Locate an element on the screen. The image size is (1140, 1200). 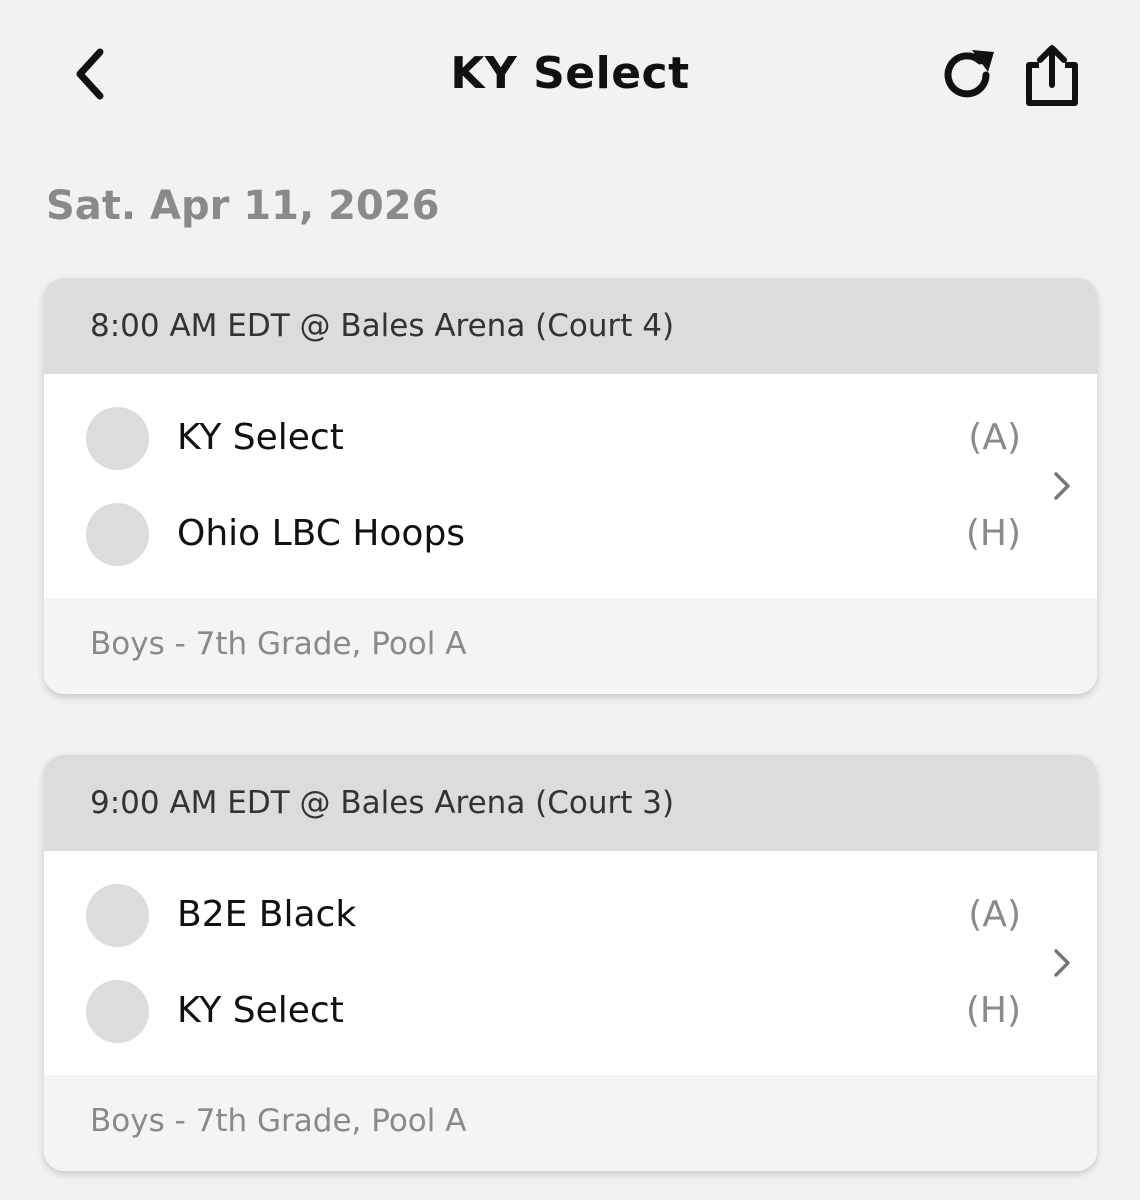
top-bar: KY Select is located at coordinates (570, 75).